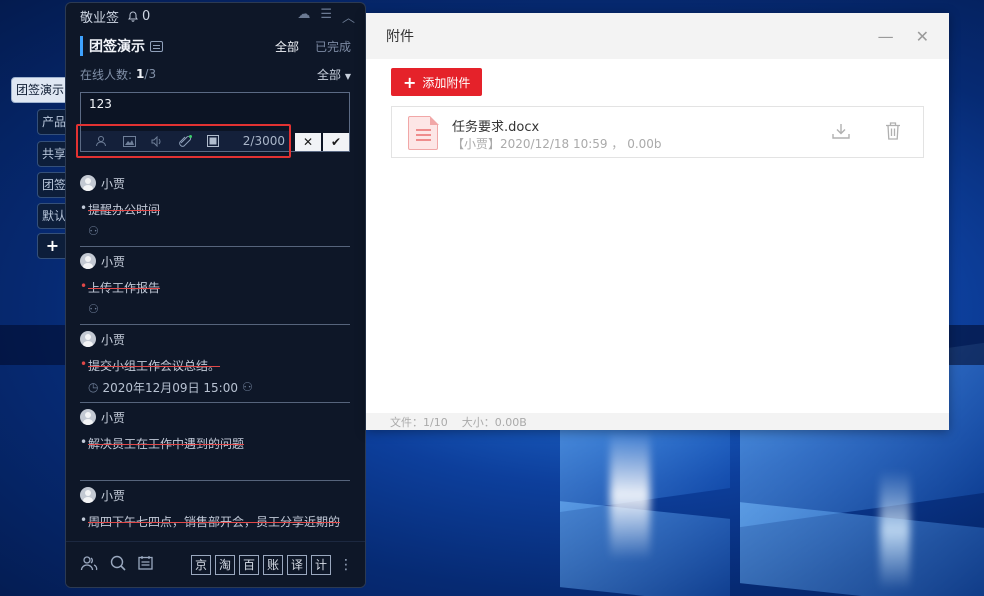 The image size is (984, 596). I want to click on online-label: 在线人数:, so click(106, 74).